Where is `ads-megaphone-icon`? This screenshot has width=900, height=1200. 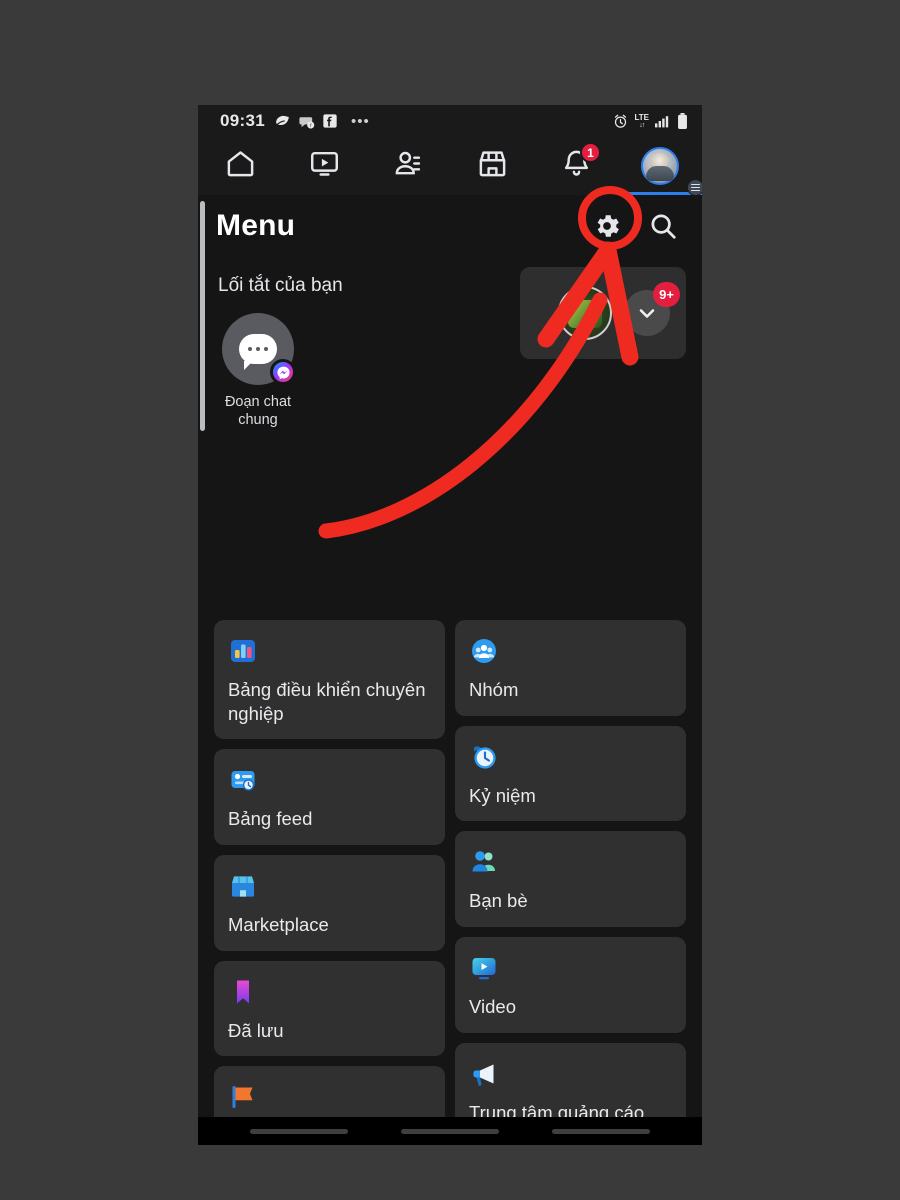 ads-megaphone-icon is located at coordinates (484, 1074).